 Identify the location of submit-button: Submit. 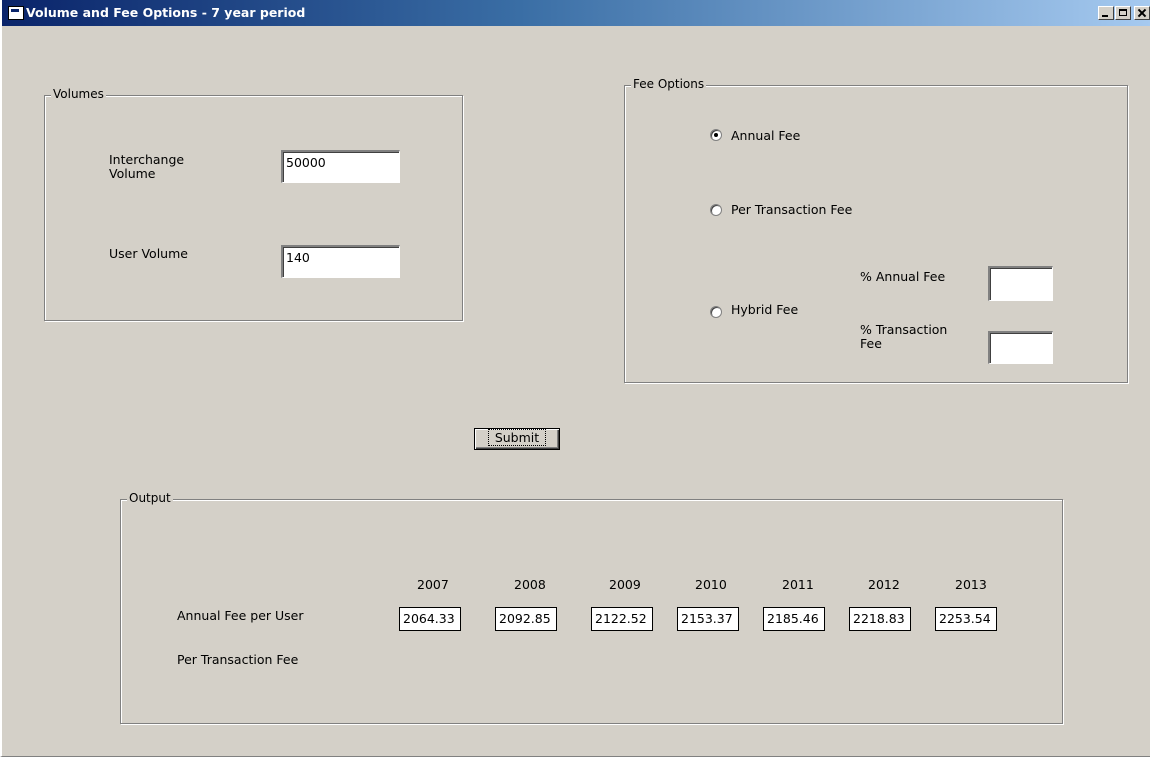
(517, 439).